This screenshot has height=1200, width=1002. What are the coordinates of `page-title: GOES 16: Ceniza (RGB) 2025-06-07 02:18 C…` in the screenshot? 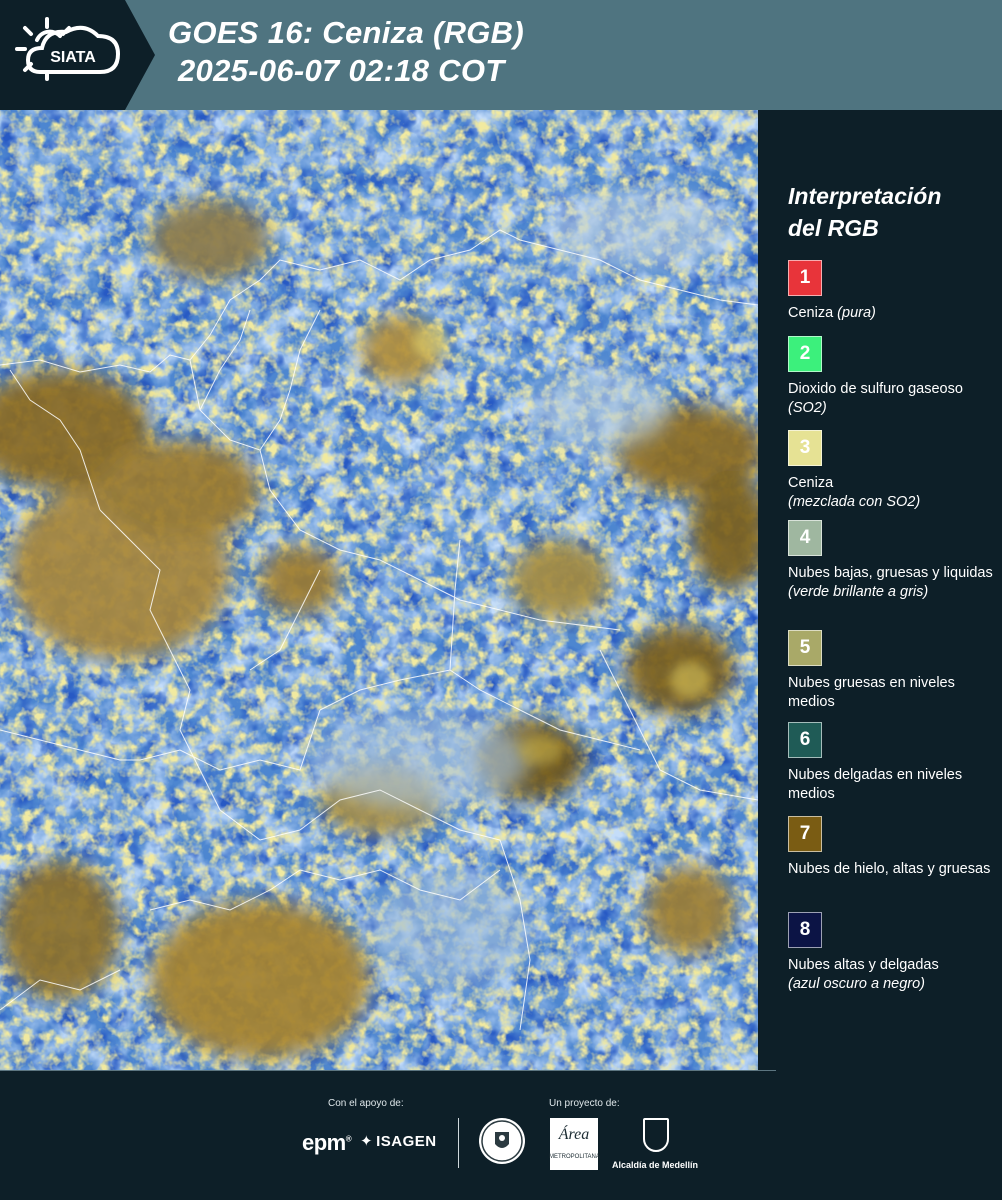 It's located at (346, 52).